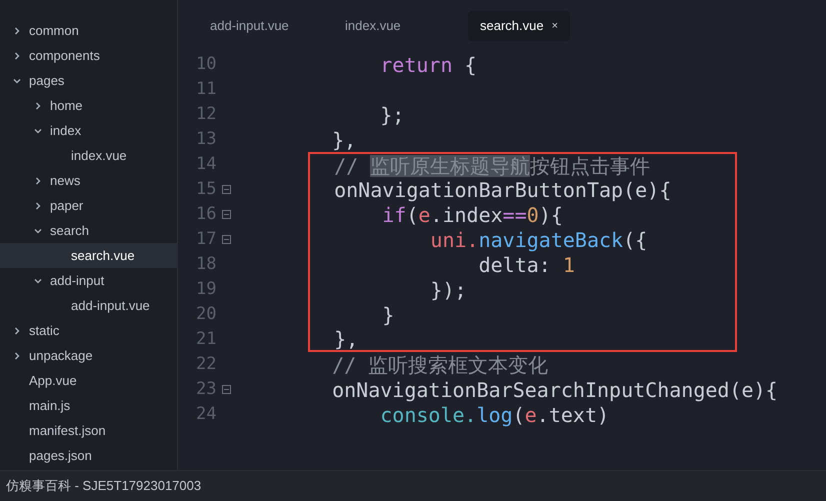 This screenshot has width=826, height=501. What do you see at coordinates (88, 455) in the screenshot?
I see `file-item: pages.json` at bounding box center [88, 455].